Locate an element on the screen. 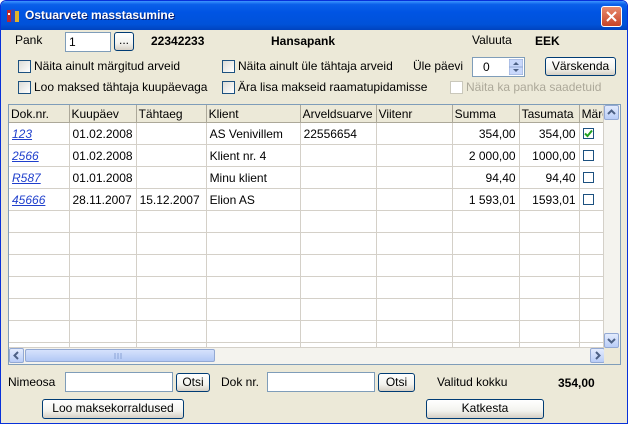 This screenshot has width=628, height=424. scroll-up-button is located at coordinates (611, 112).